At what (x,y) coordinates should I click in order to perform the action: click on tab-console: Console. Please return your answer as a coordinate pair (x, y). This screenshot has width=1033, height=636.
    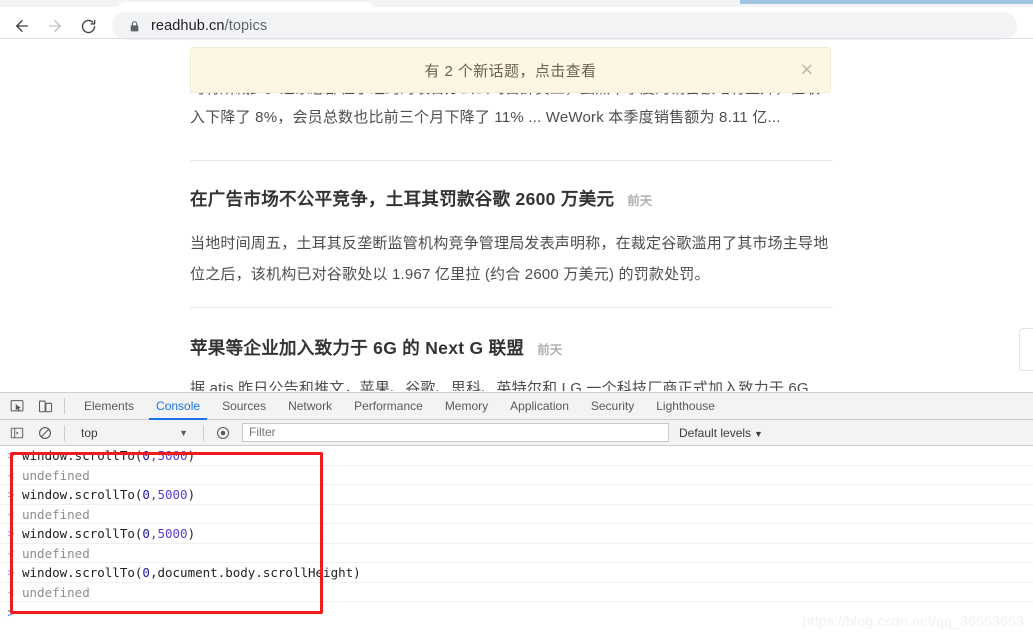
    Looking at the image, I should click on (178, 406).